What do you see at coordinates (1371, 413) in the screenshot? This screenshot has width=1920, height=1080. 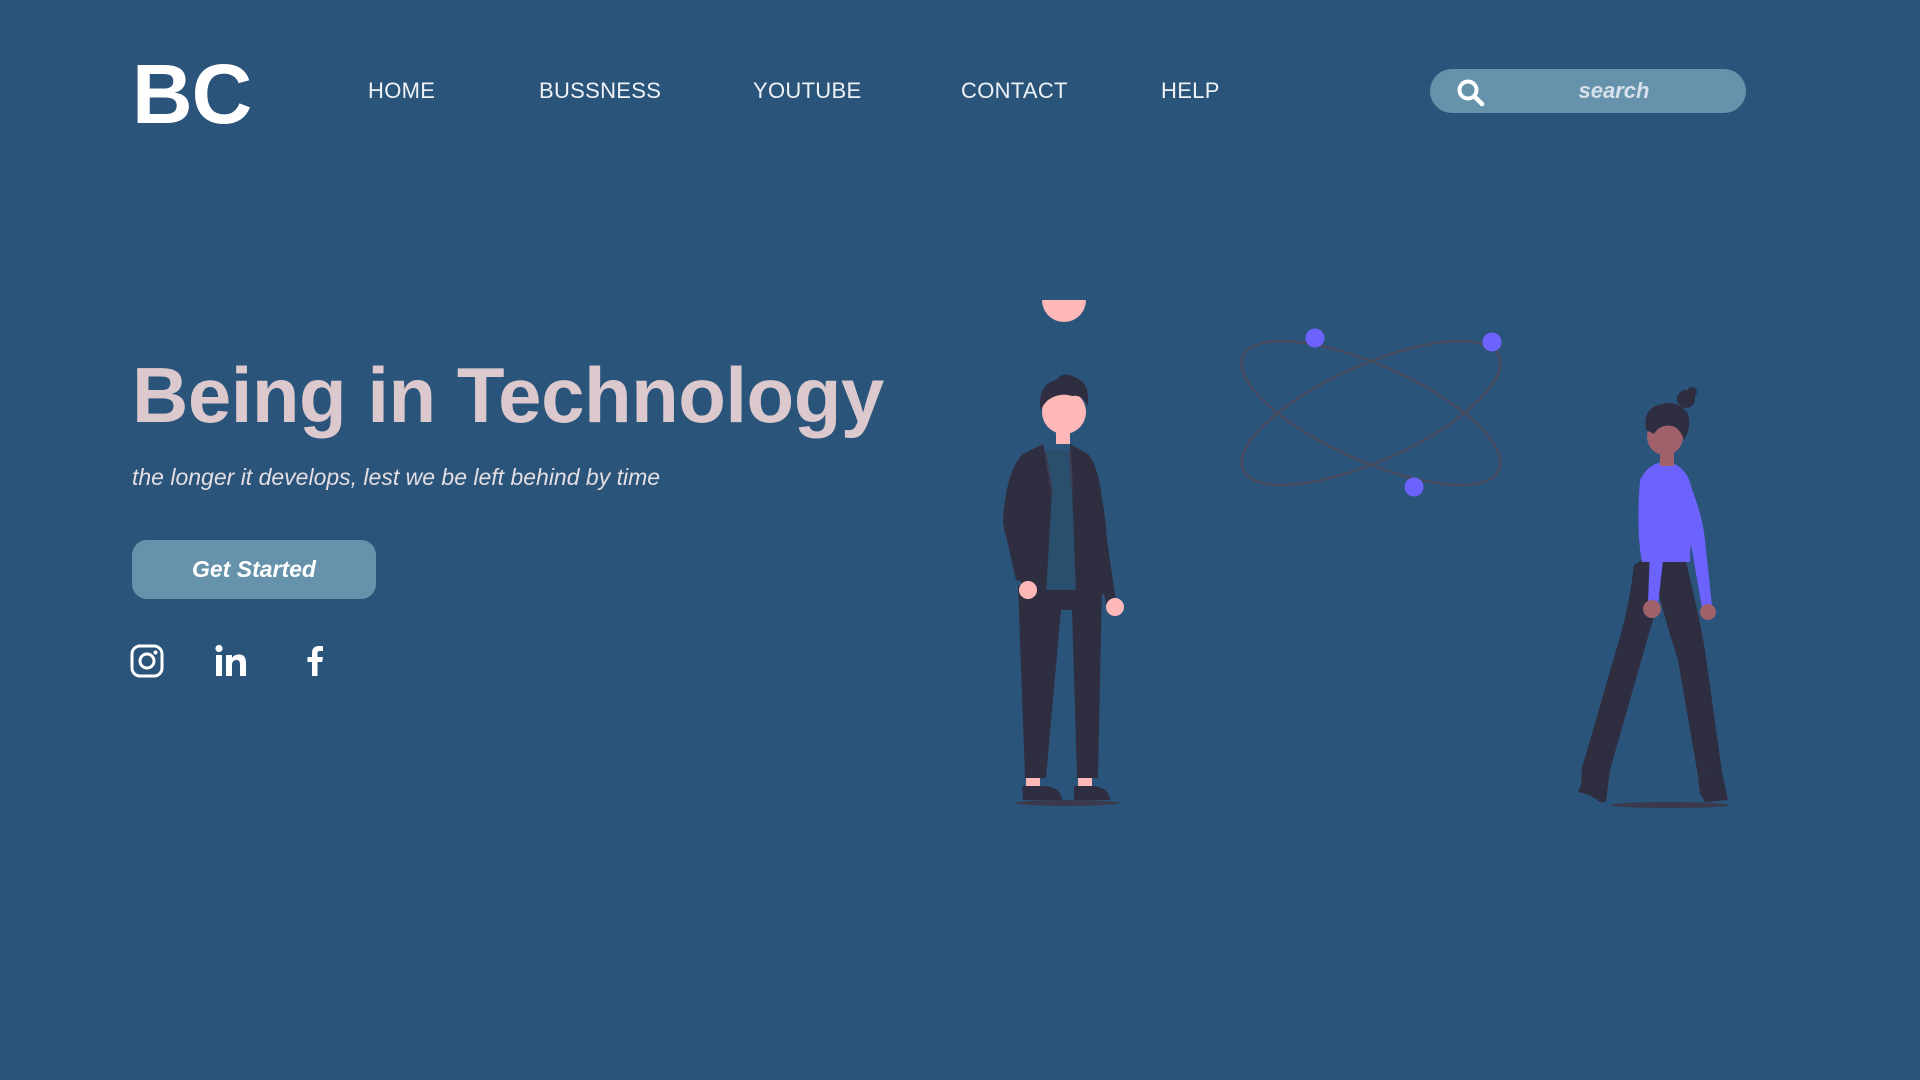 I see `atom-graphic` at bounding box center [1371, 413].